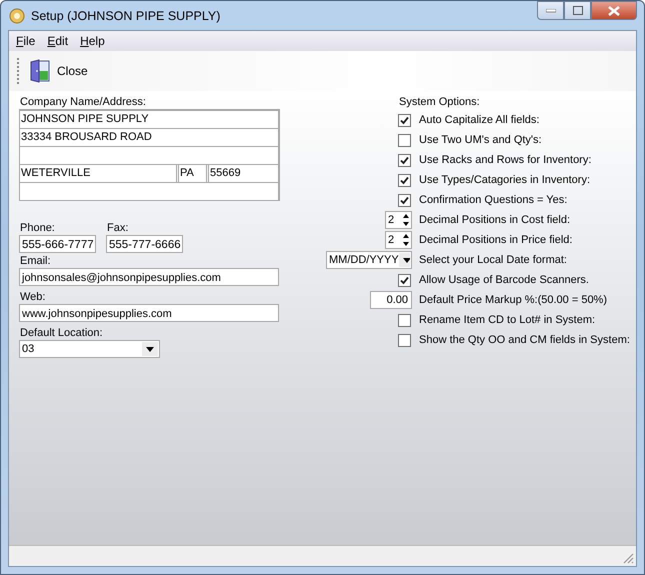  I want to click on email-label: Email:, so click(35, 261).